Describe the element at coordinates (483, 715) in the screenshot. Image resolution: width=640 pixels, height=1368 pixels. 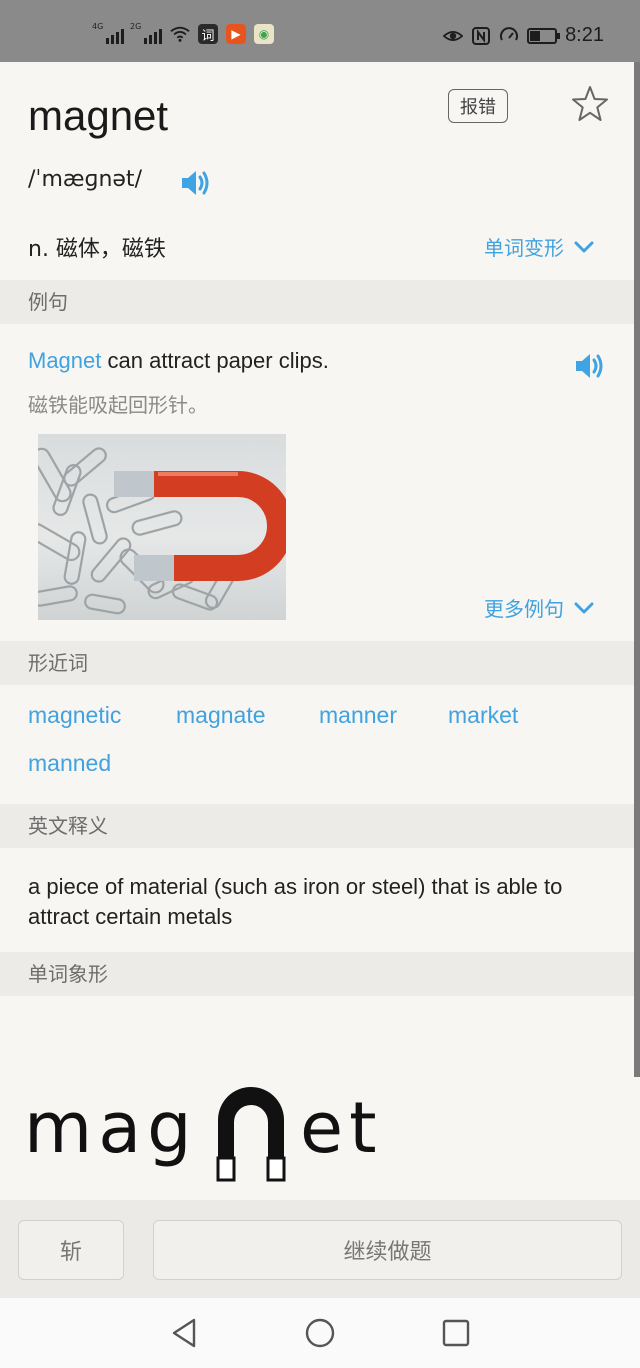
I see `similar-word-link: market` at that location.